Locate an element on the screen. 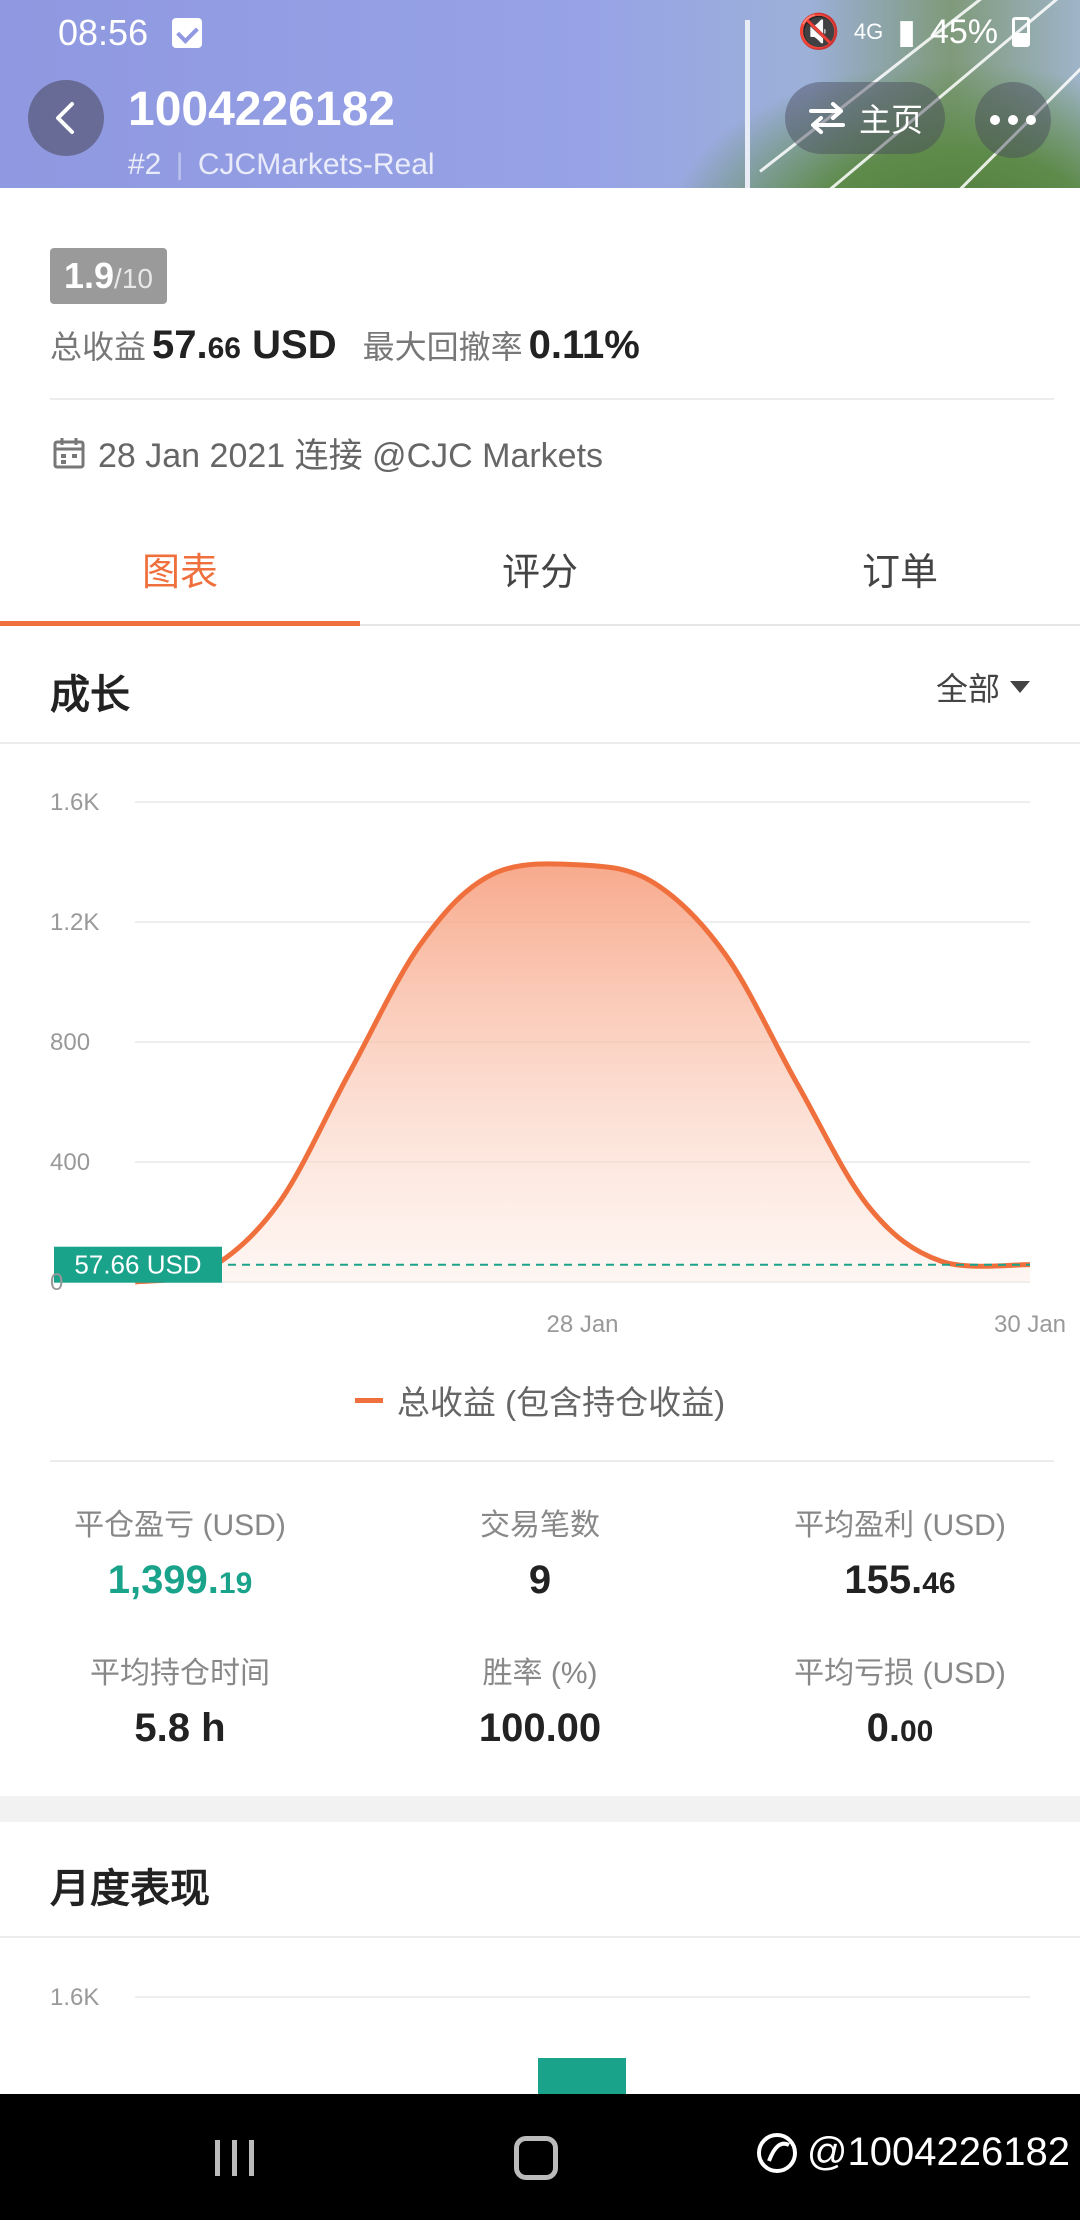  stat-trades: 交易笔数 9 is located at coordinates (540, 1551).